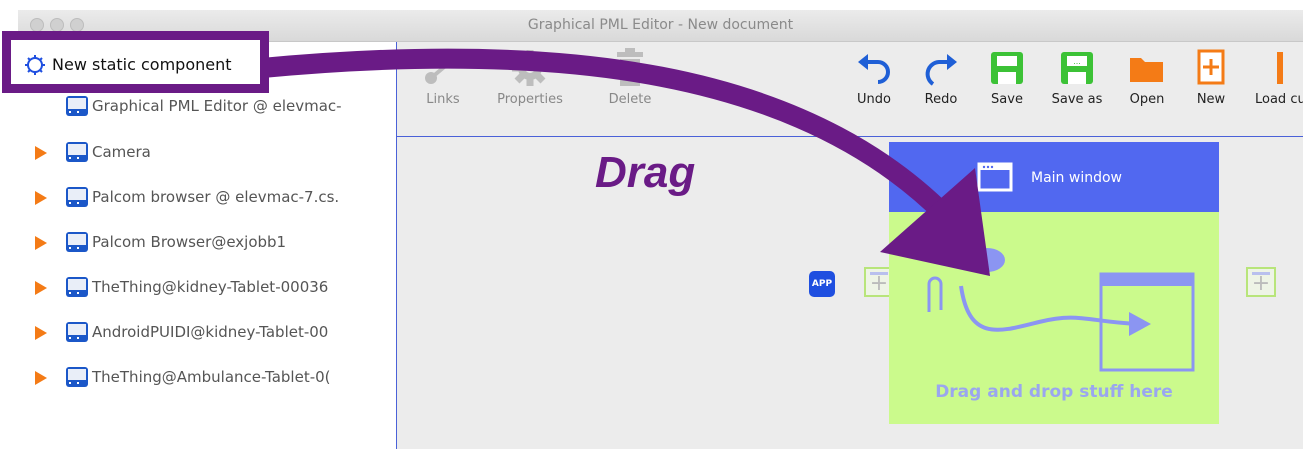 The width and height of the screenshot is (1303, 449). What do you see at coordinates (142, 64) in the screenshot?
I see `new-static-component-label: New static component` at bounding box center [142, 64].